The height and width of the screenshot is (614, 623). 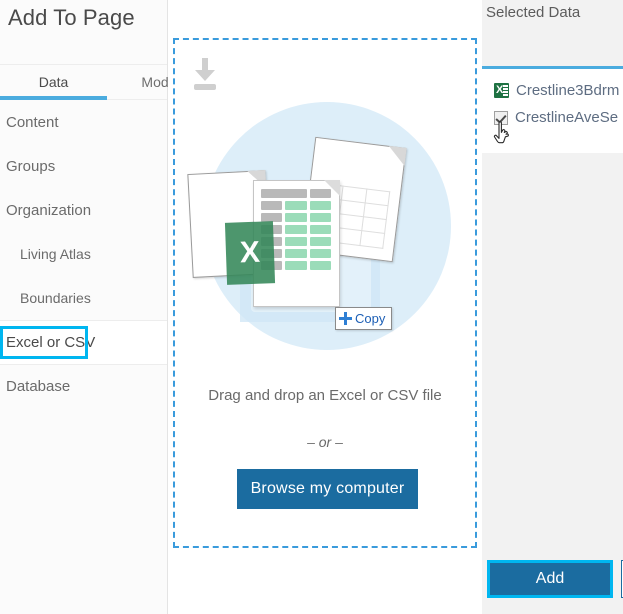 What do you see at coordinates (55, 254) in the screenshot?
I see `sidebar-item-label: Living Atlas` at bounding box center [55, 254].